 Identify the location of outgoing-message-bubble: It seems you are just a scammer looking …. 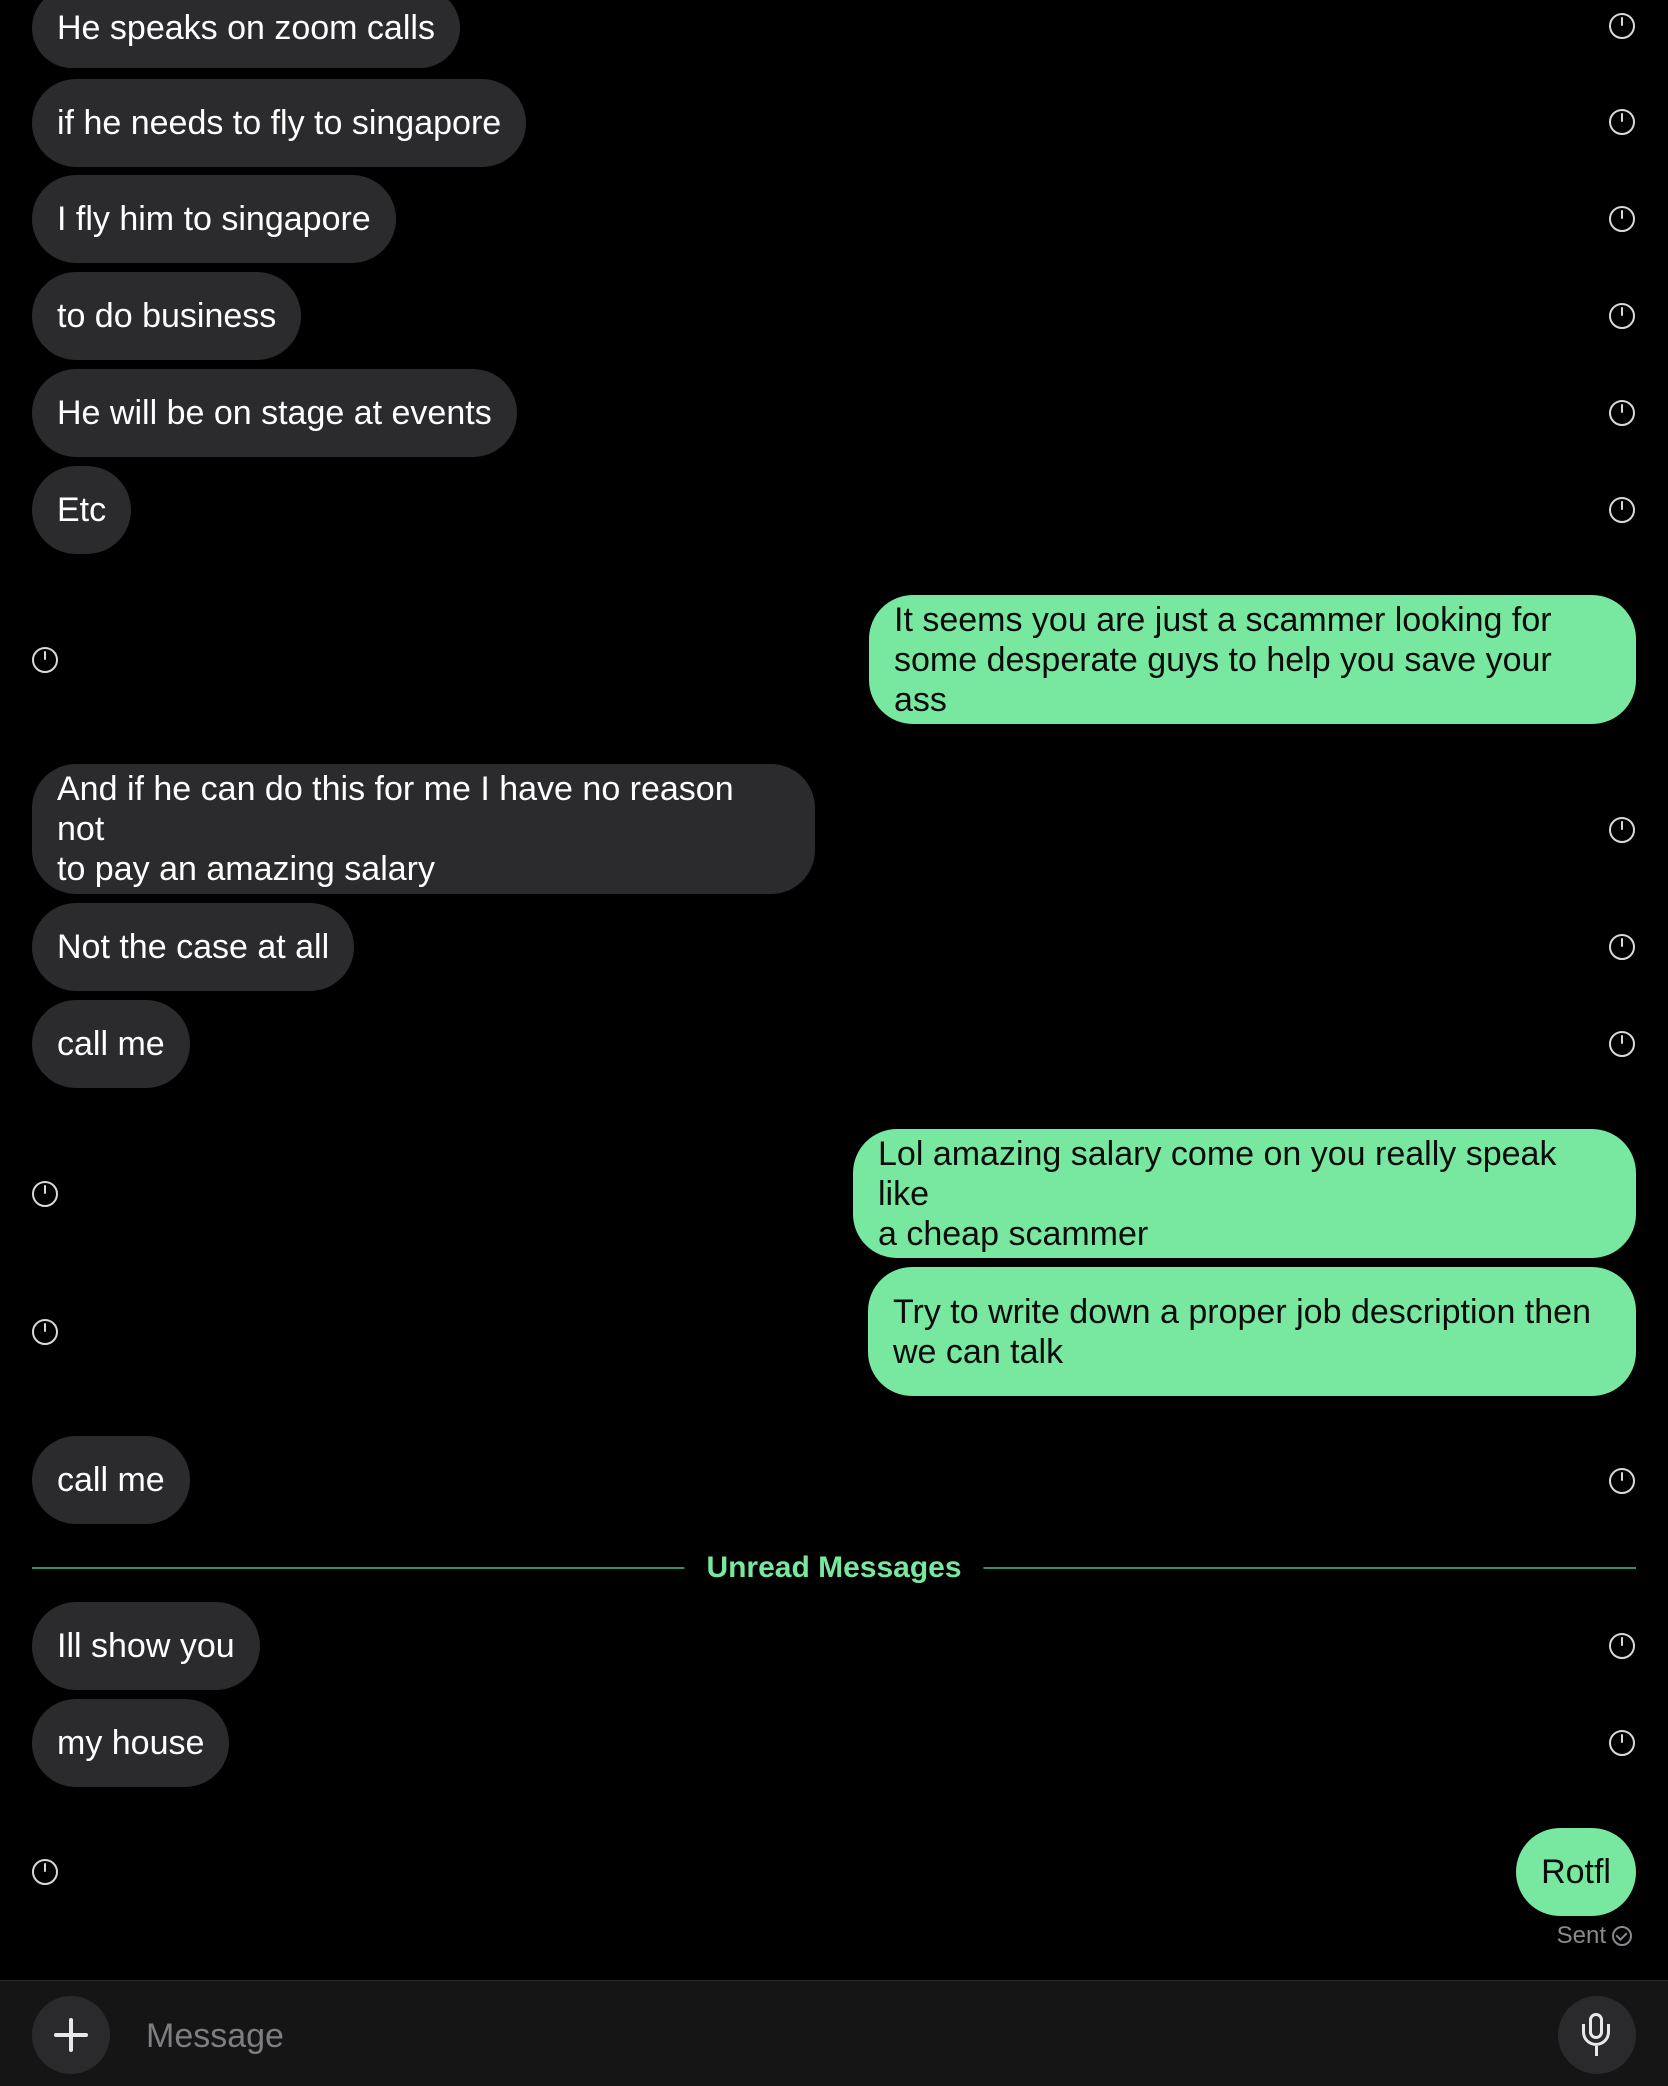
(1252, 659).